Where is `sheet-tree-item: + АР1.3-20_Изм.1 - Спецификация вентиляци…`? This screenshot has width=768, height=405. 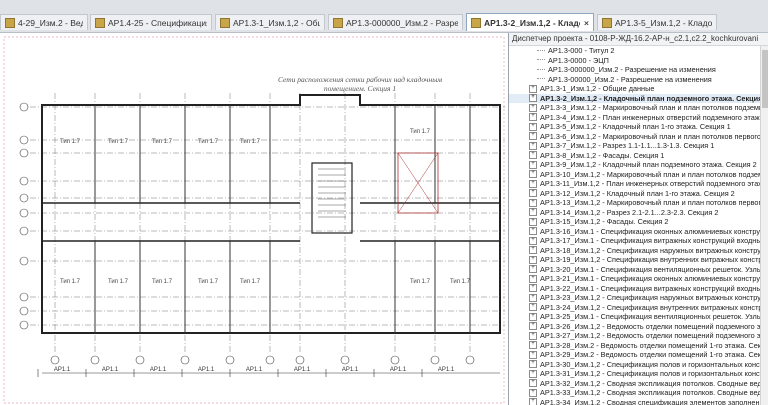 sheet-tree-item: + АР1.3-20_Изм.1 - Спецификация вентиляци… is located at coordinates (635, 270).